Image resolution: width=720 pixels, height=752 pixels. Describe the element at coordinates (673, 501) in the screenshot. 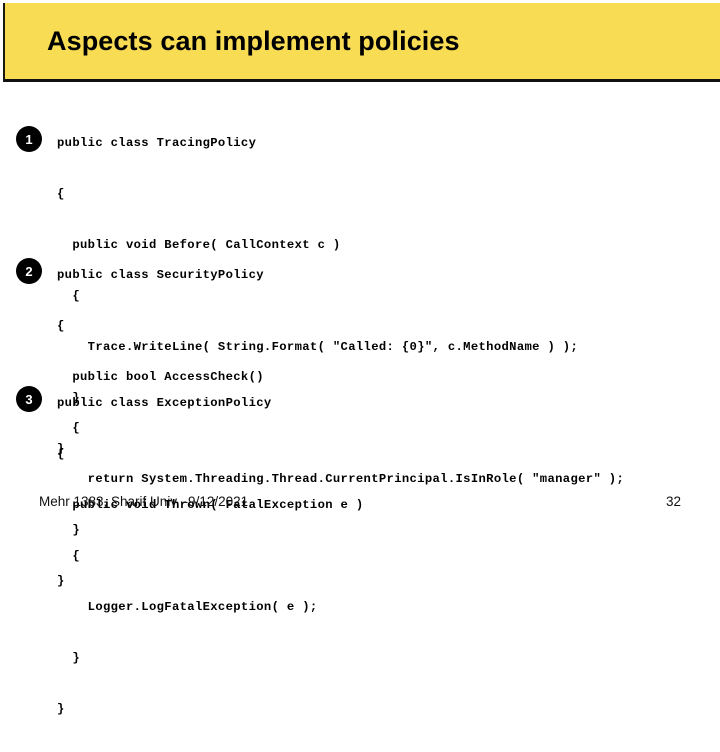

I see `slide-number: 32` at that location.